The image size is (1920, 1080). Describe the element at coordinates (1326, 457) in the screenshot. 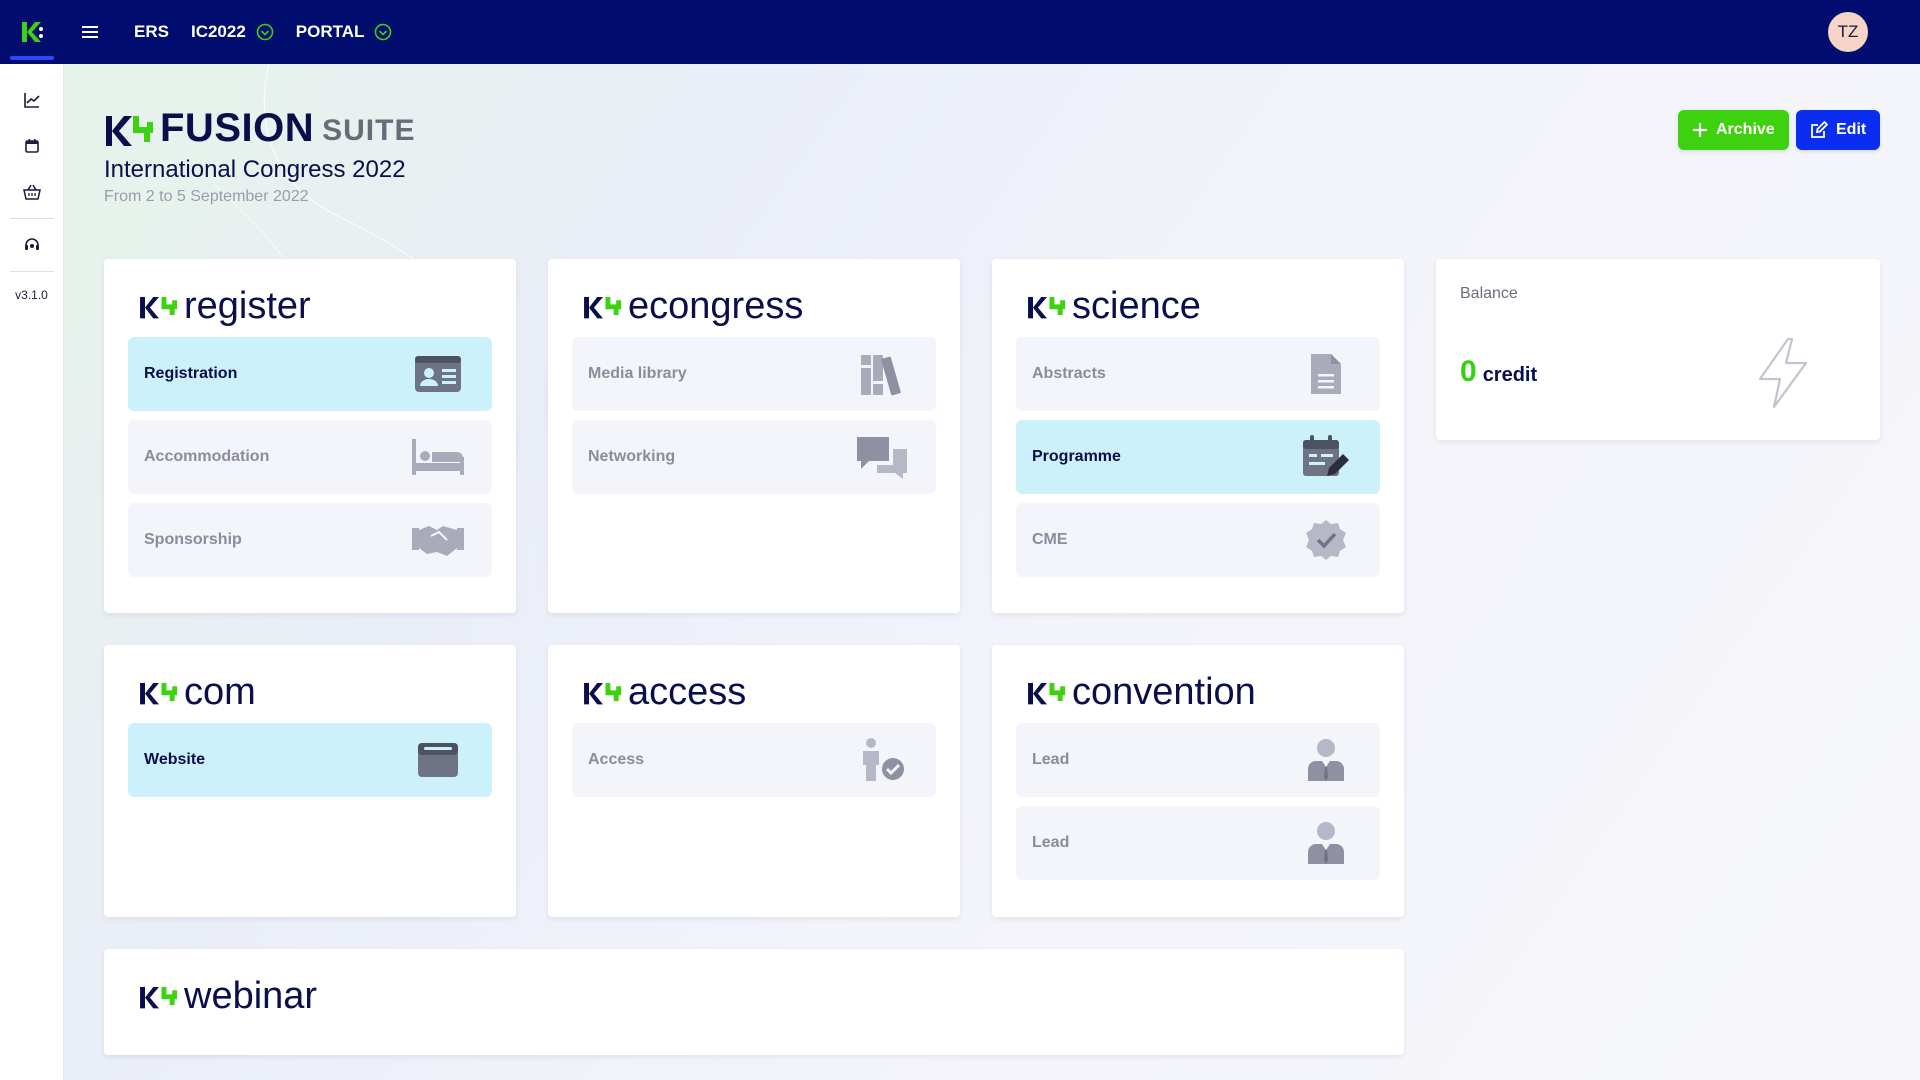

I see `calendar-edit-icon` at that location.